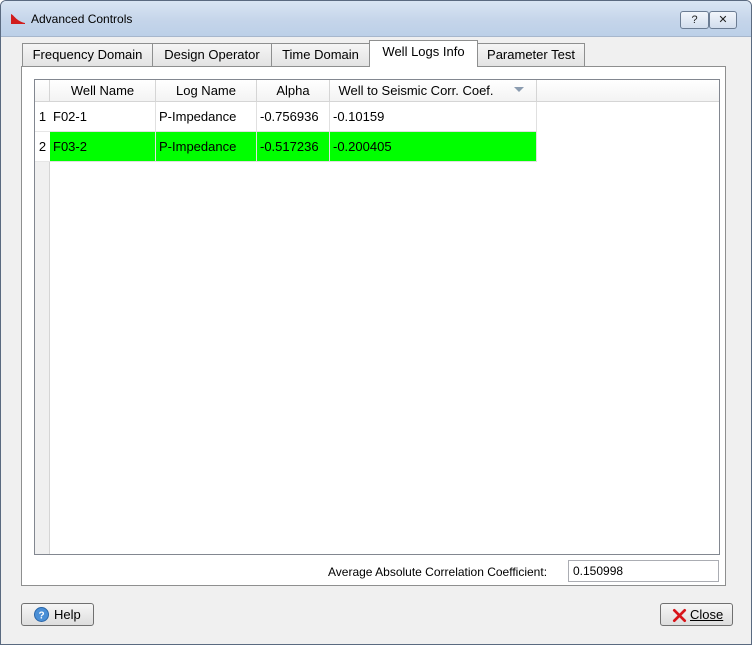 This screenshot has height=645, width=752. What do you see at coordinates (67, 614) in the screenshot?
I see `help-button-label: Help` at bounding box center [67, 614].